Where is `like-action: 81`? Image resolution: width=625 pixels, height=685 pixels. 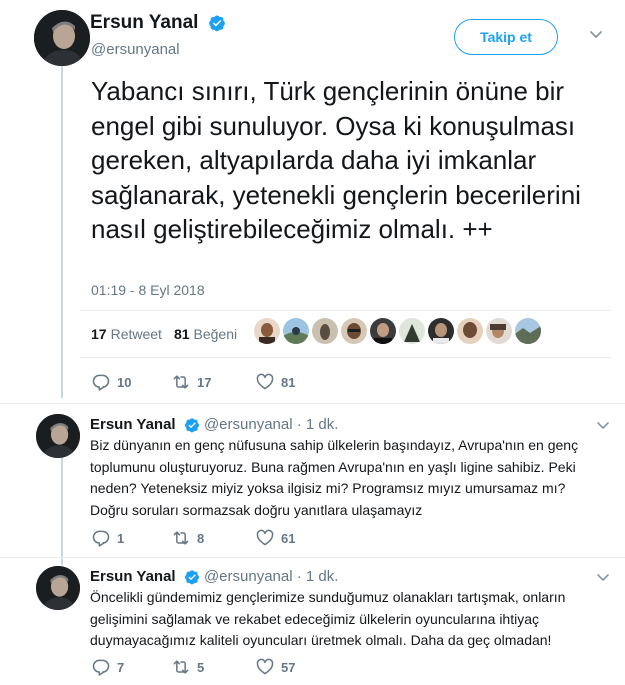
like-action: 81 is located at coordinates (295, 382).